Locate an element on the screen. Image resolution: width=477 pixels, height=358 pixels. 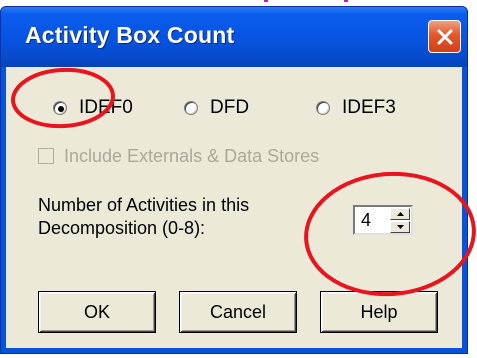
close-button is located at coordinates (444, 36).